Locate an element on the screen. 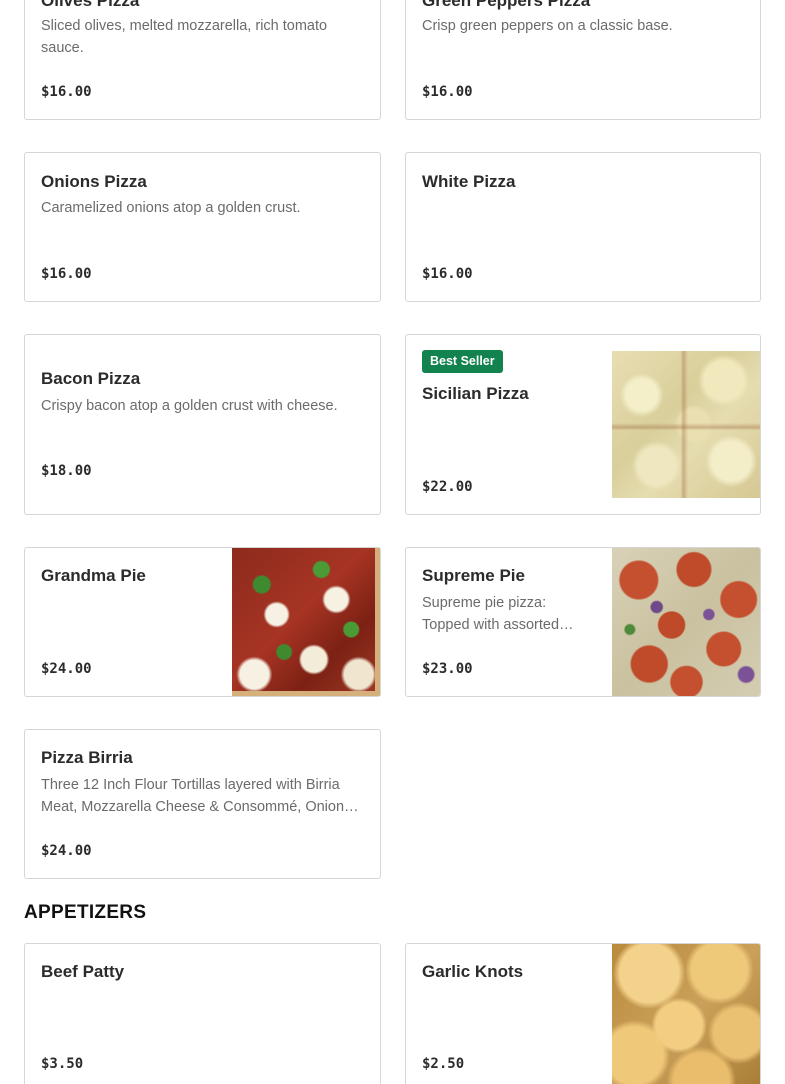  item-name: Onions Pizza is located at coordinates (94, 181).